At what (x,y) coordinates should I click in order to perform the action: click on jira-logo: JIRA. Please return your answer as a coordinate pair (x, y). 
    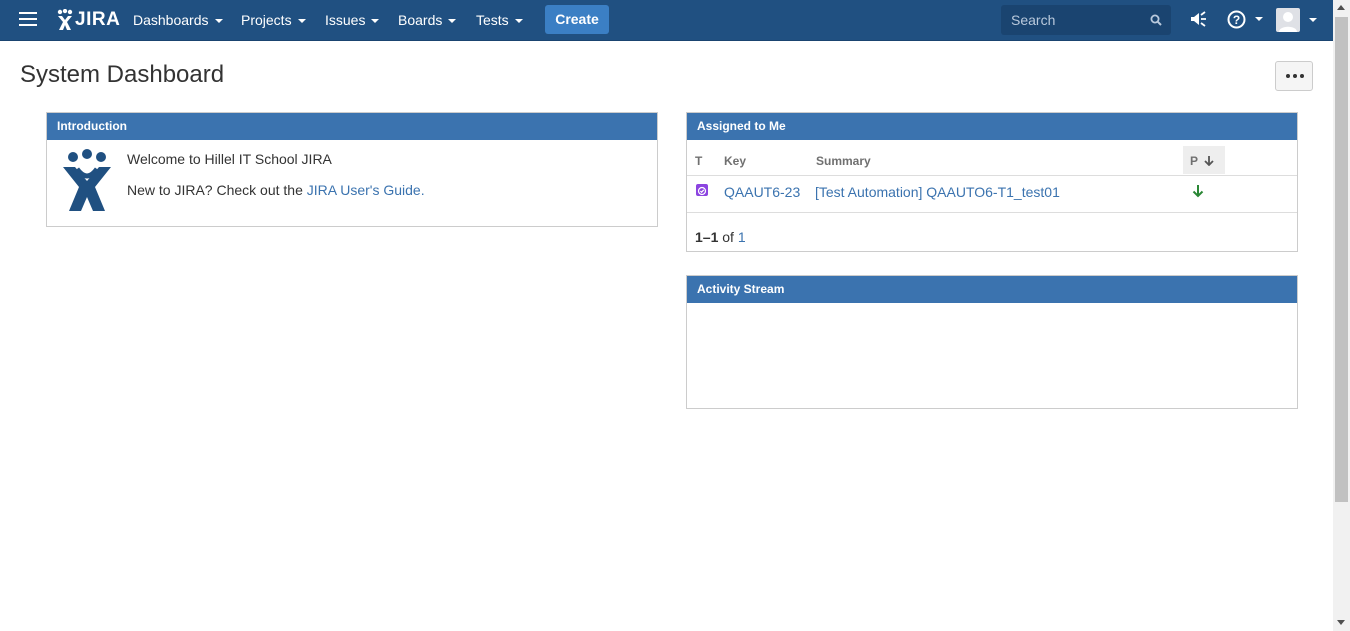
    Looking at the image, I should click on (88, 20).